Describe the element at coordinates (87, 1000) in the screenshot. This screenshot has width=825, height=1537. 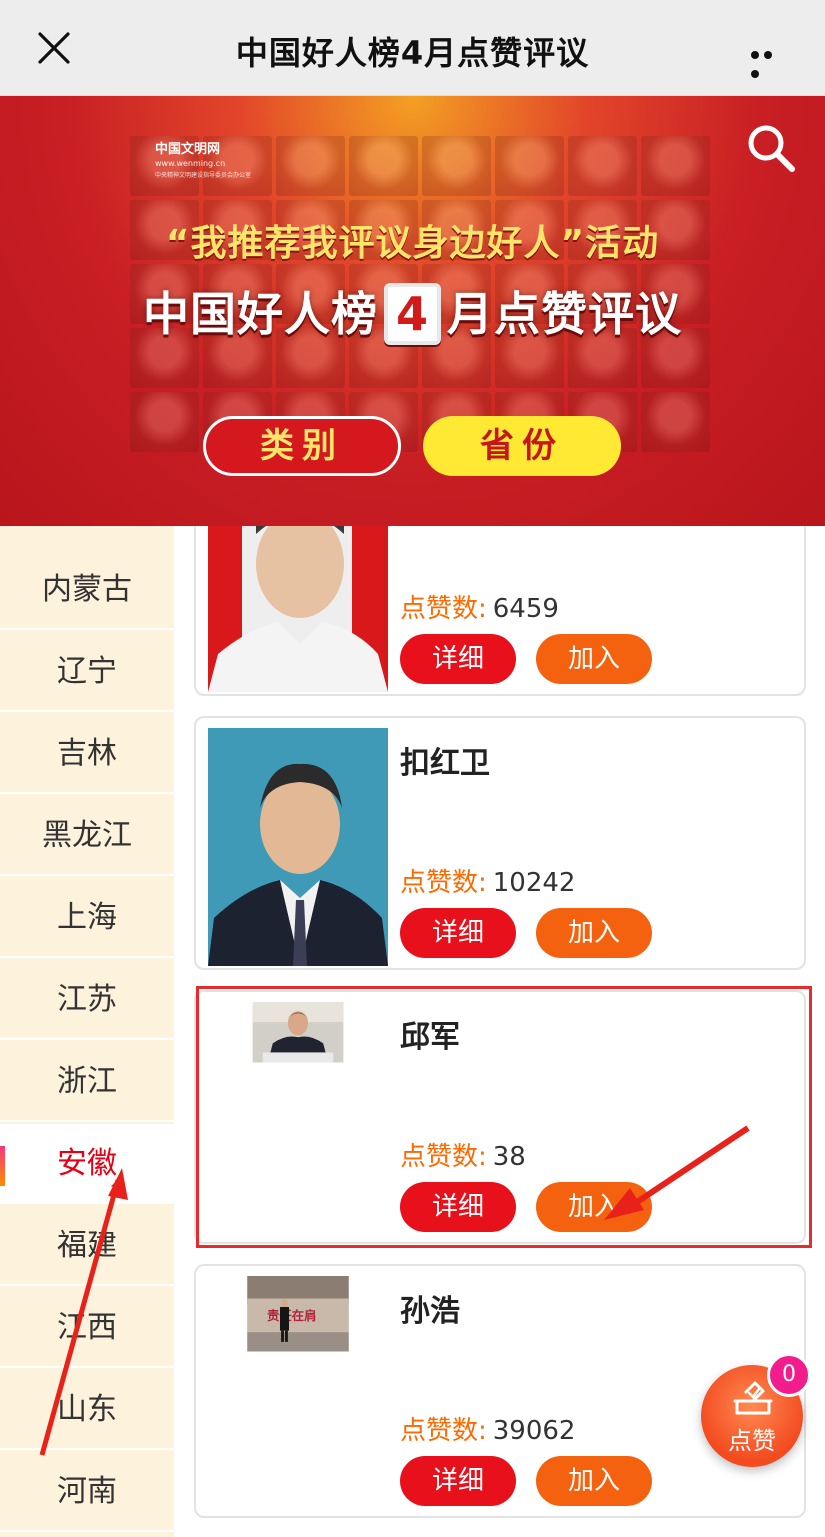
I see `sidebar-item: 江苏` at that location.